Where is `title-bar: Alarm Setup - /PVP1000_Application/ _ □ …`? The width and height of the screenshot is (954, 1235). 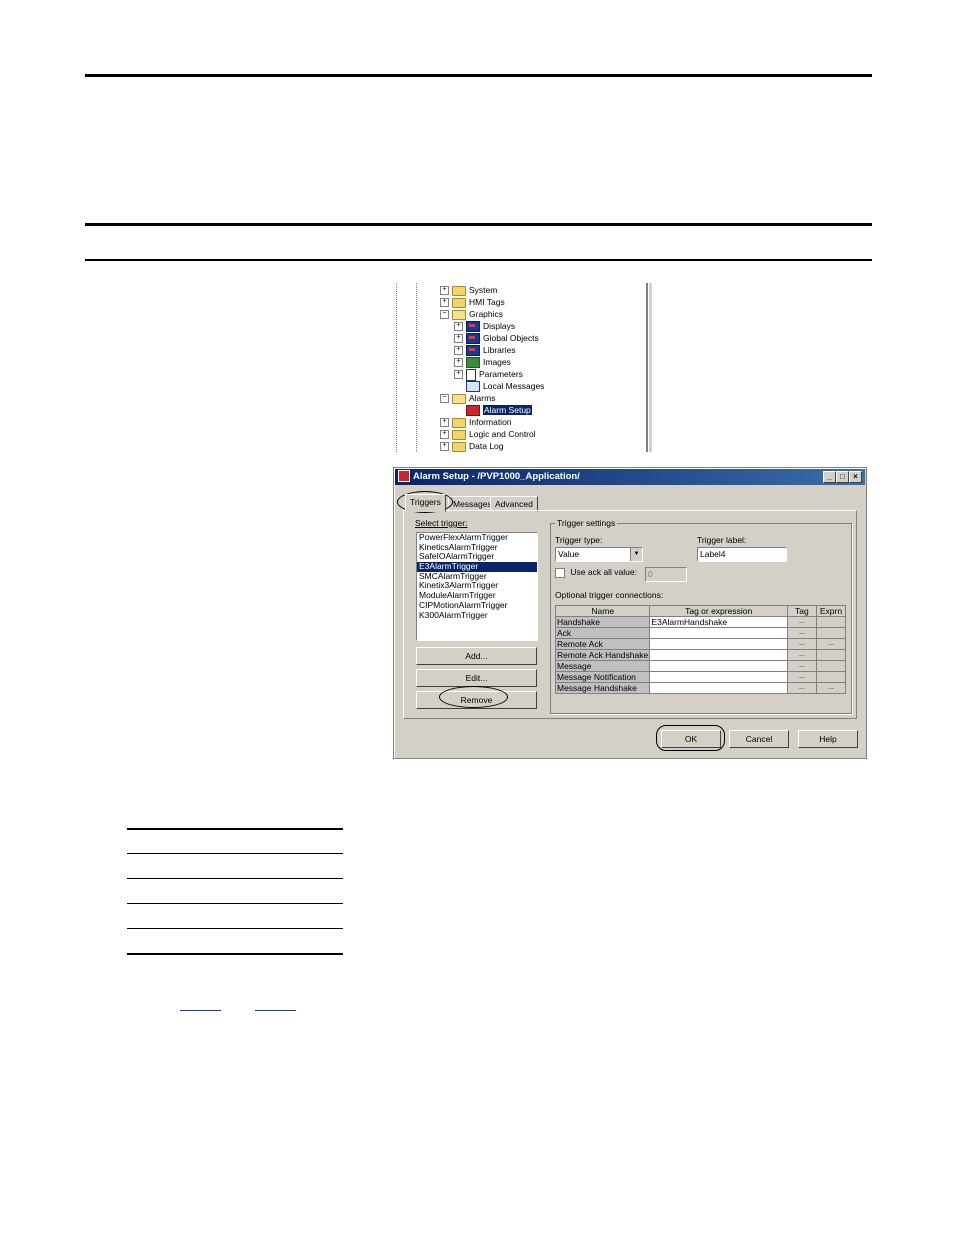
title-bar: Alarm Setup - /PVP1000_Application/ _ □ … is located at coordinates (630, 477).